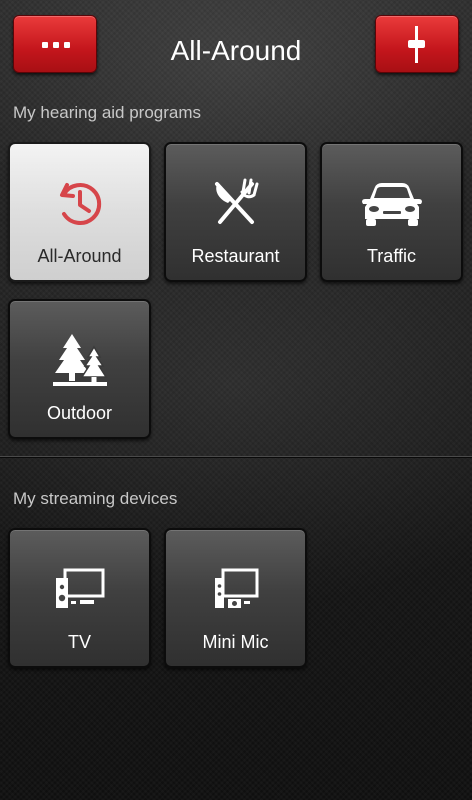 This screenshot has width=472, height=800. I want to click on menu-button, so click(55, 44).